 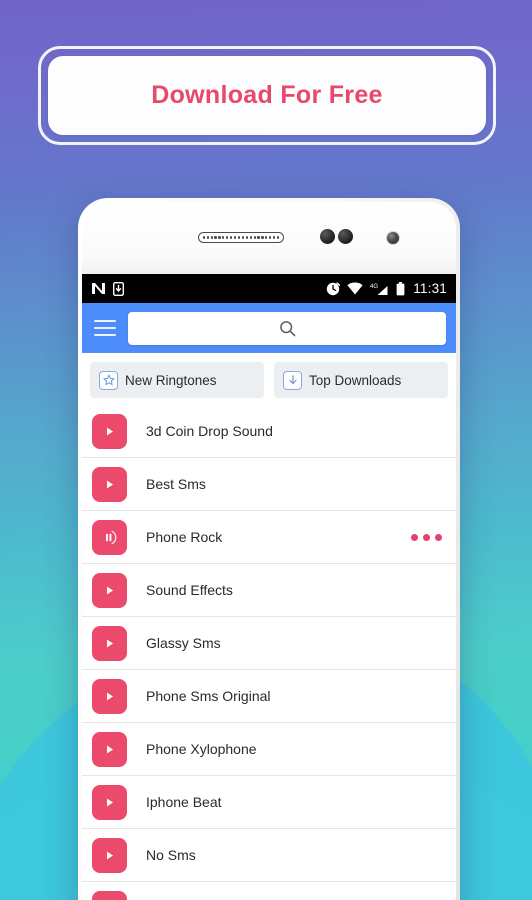 What do you see at coordinates (118, 288) in the screenshot?
I see `download-icon` at bounding box center [118, 288].